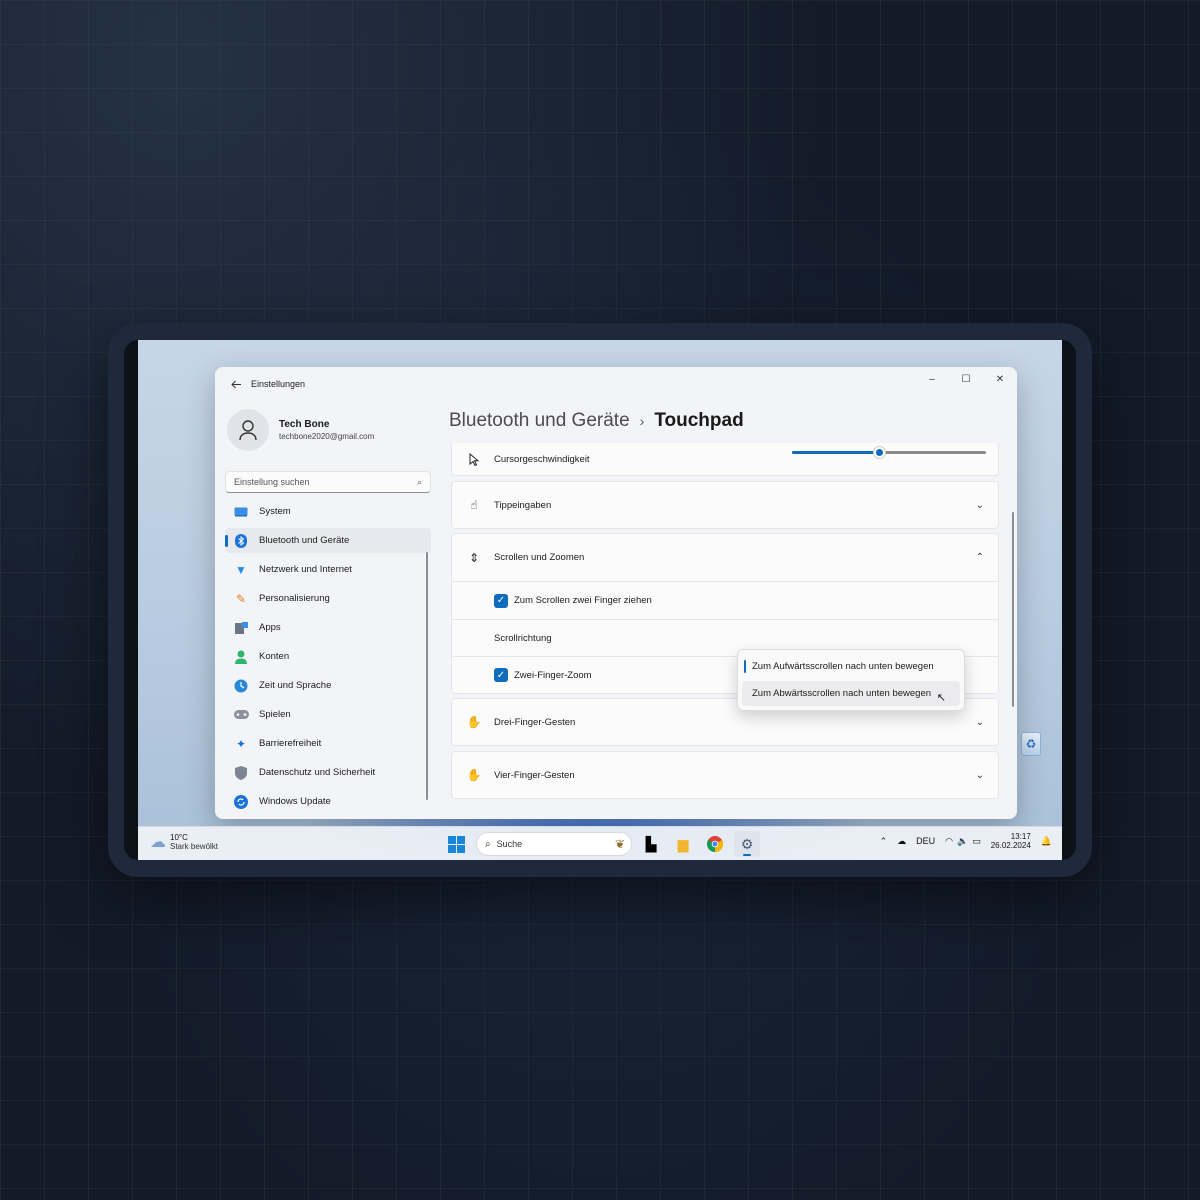 Image resolution: width=1200 pixels, height=1200 pixels. What do you see at coordinates (725, 459) in the screenshot?
I see `cursor-speed-card: Cursorgeschwindigkeit` at bounding box center [725, 459].